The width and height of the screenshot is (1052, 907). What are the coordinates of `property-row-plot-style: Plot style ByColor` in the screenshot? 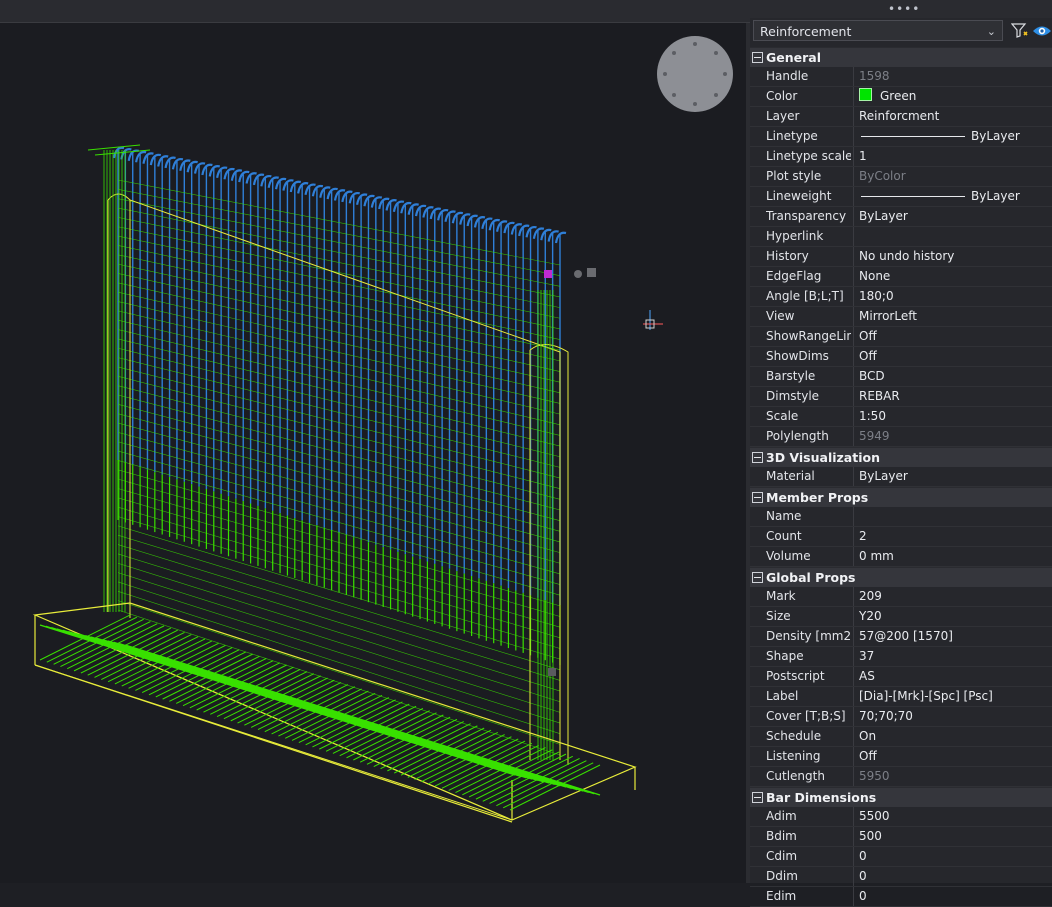 It's located at (901, 177).